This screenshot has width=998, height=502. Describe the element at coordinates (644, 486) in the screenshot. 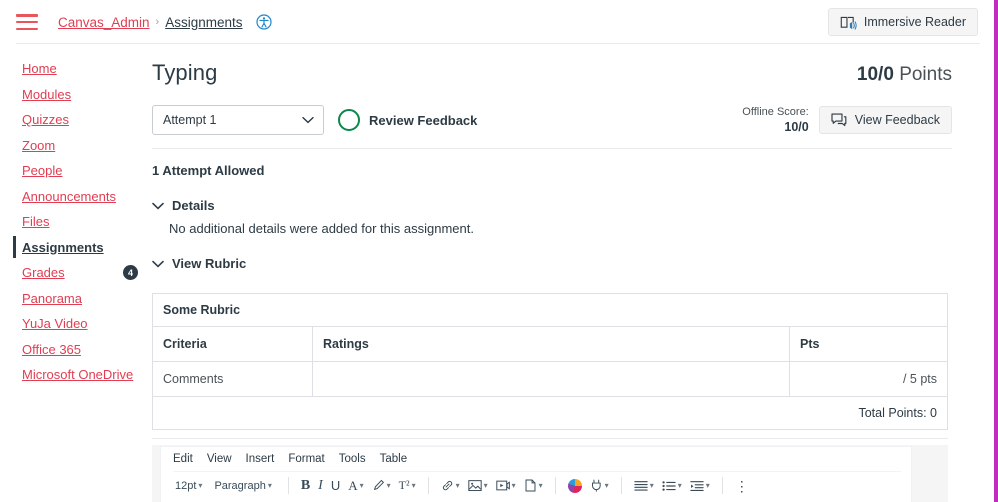

I see `align-icon: ▾` at that location.